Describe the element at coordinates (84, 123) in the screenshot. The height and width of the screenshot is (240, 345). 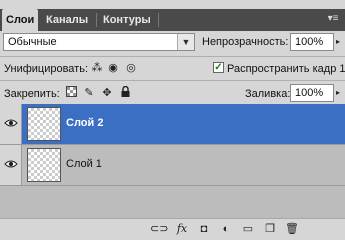
I see `layer-name: Слой 2` at that location.